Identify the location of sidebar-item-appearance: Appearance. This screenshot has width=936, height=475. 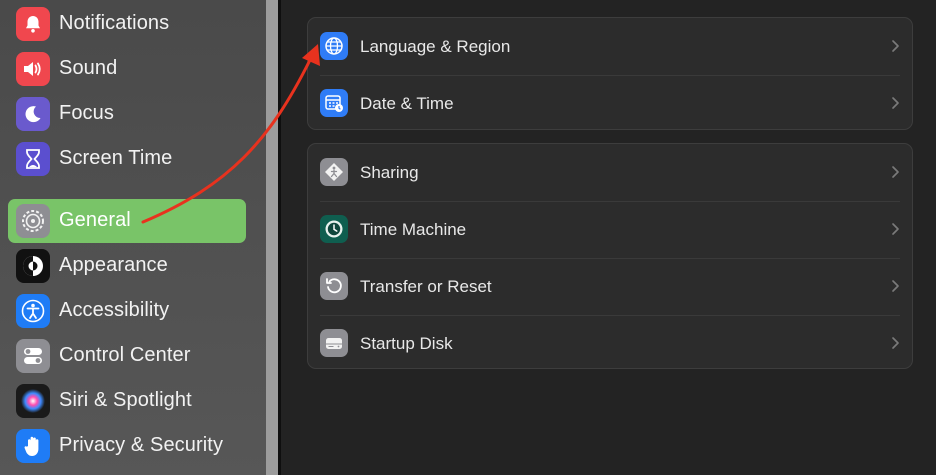
(127, 266).